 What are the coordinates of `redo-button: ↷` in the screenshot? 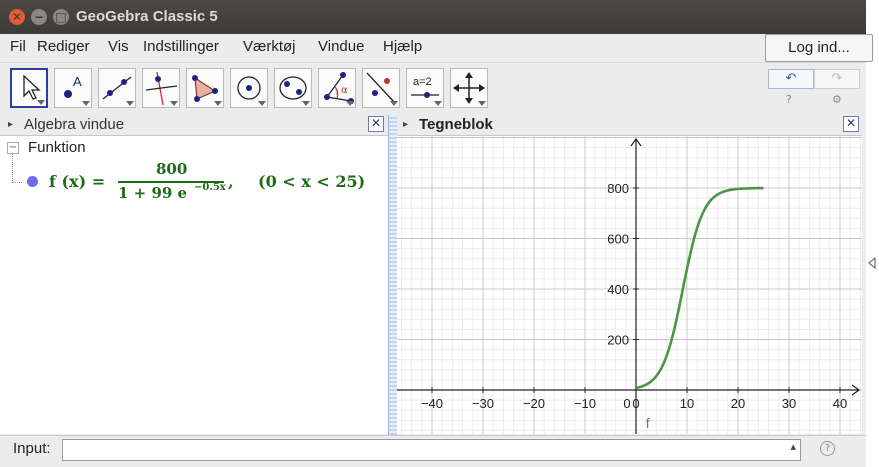 It's located at (837, 79).